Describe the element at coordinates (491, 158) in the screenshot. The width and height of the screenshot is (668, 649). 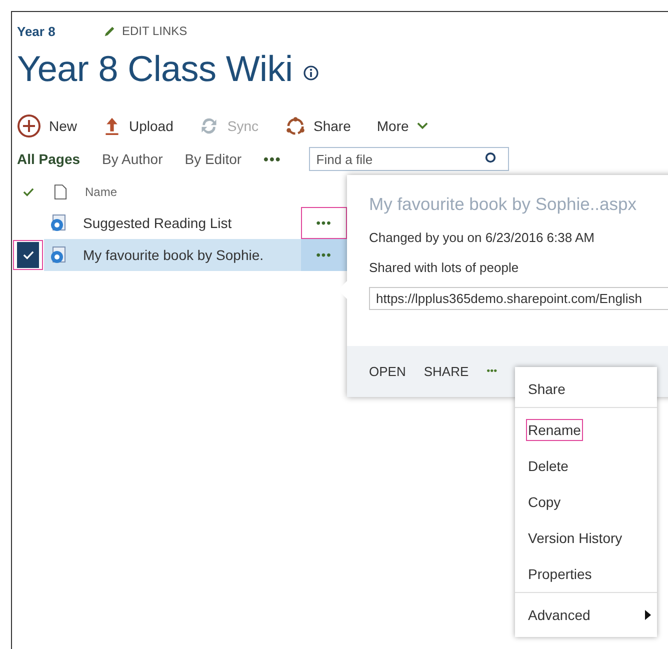
I see `search-icon` at that location.